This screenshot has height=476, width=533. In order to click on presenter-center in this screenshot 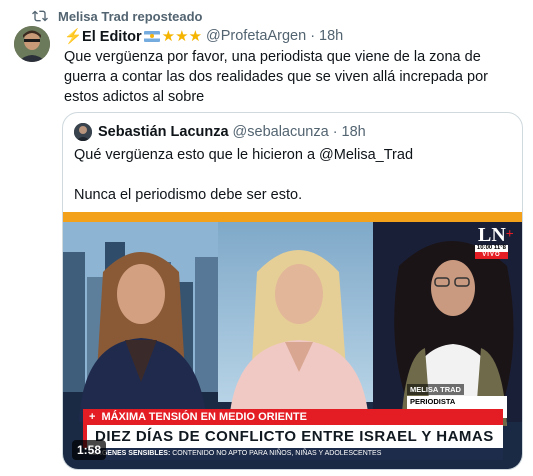, I will do `click(299, 336)`.